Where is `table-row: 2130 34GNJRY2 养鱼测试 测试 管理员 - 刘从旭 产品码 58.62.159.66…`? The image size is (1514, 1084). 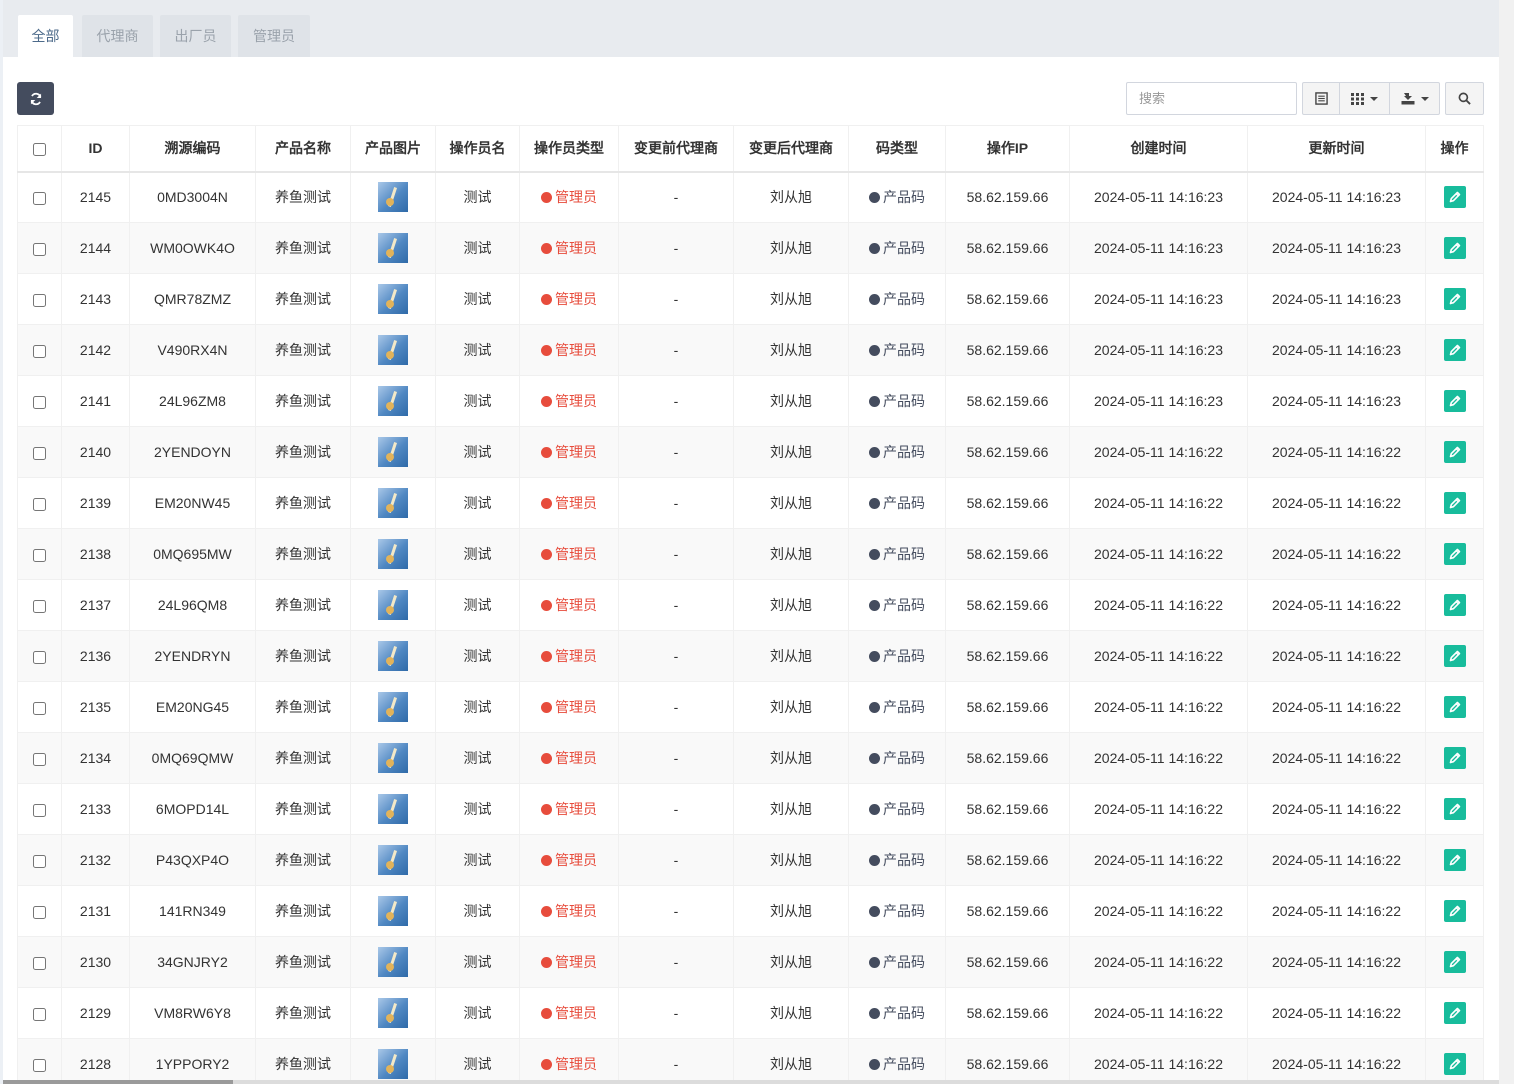
table-row: 2130 34GNJRY2 养鱼测试 测试 管理员 - 刘从旭 产品码 58.62.159.66… is located at coordinates (750, 962).